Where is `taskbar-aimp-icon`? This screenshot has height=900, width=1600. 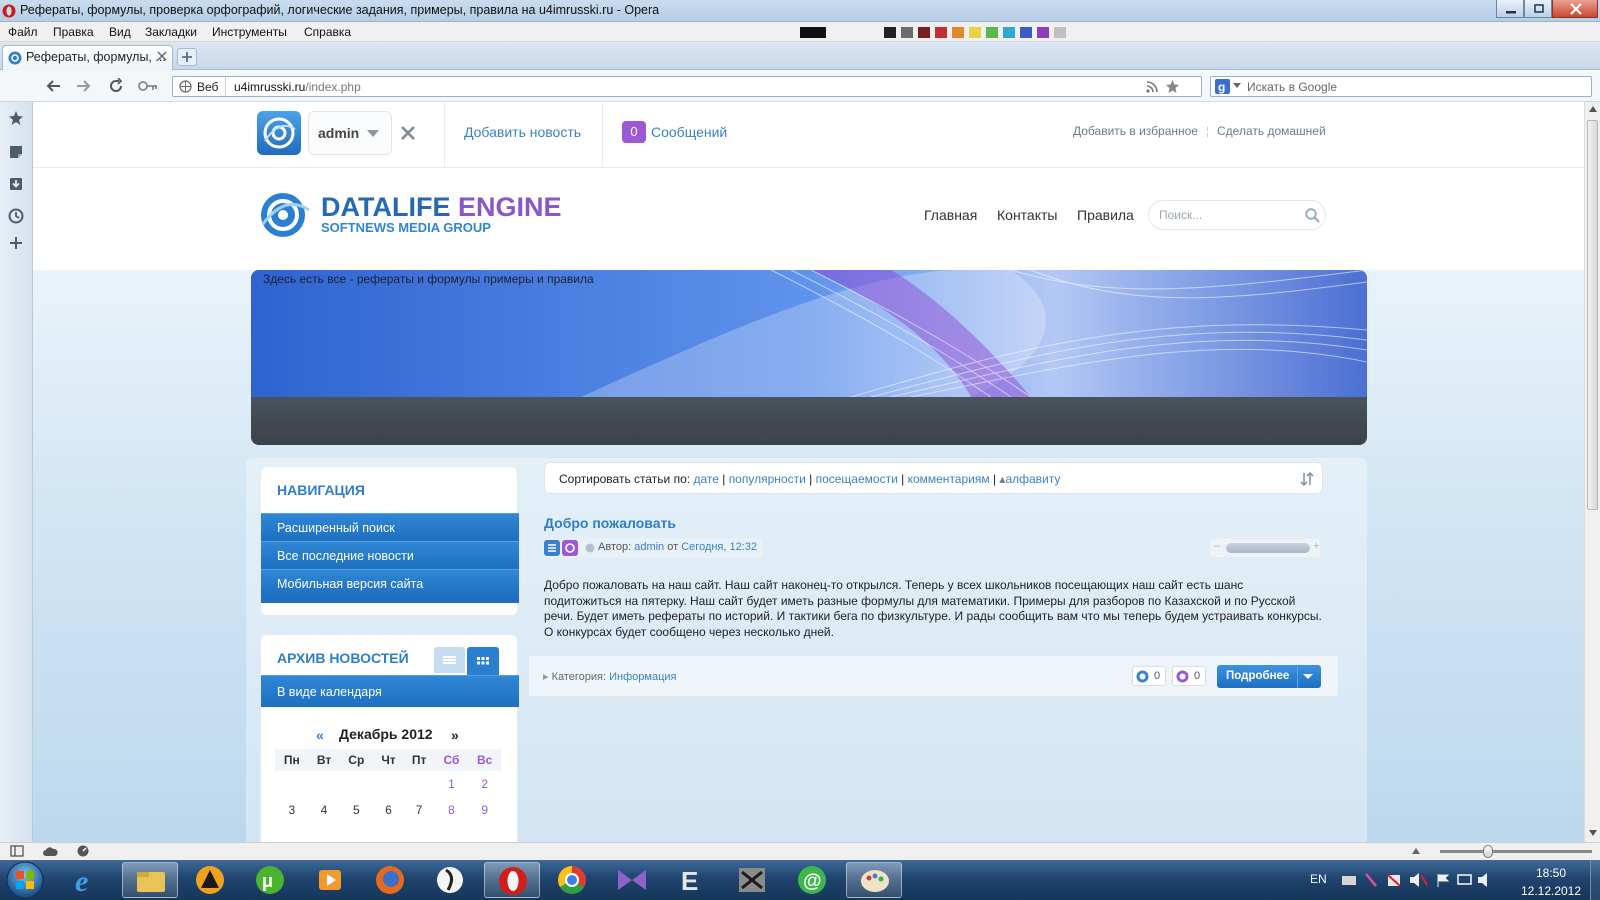
taskbar-aimp-icon is located at coordinates (210, 880).